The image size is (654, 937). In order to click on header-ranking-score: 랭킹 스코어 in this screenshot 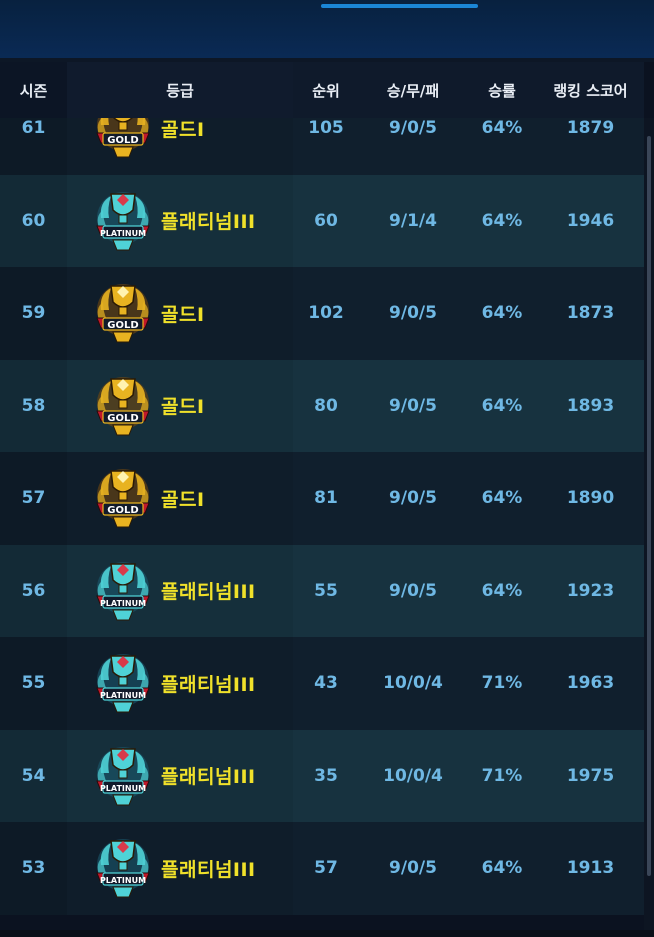, I will do `click(590, 90)`.